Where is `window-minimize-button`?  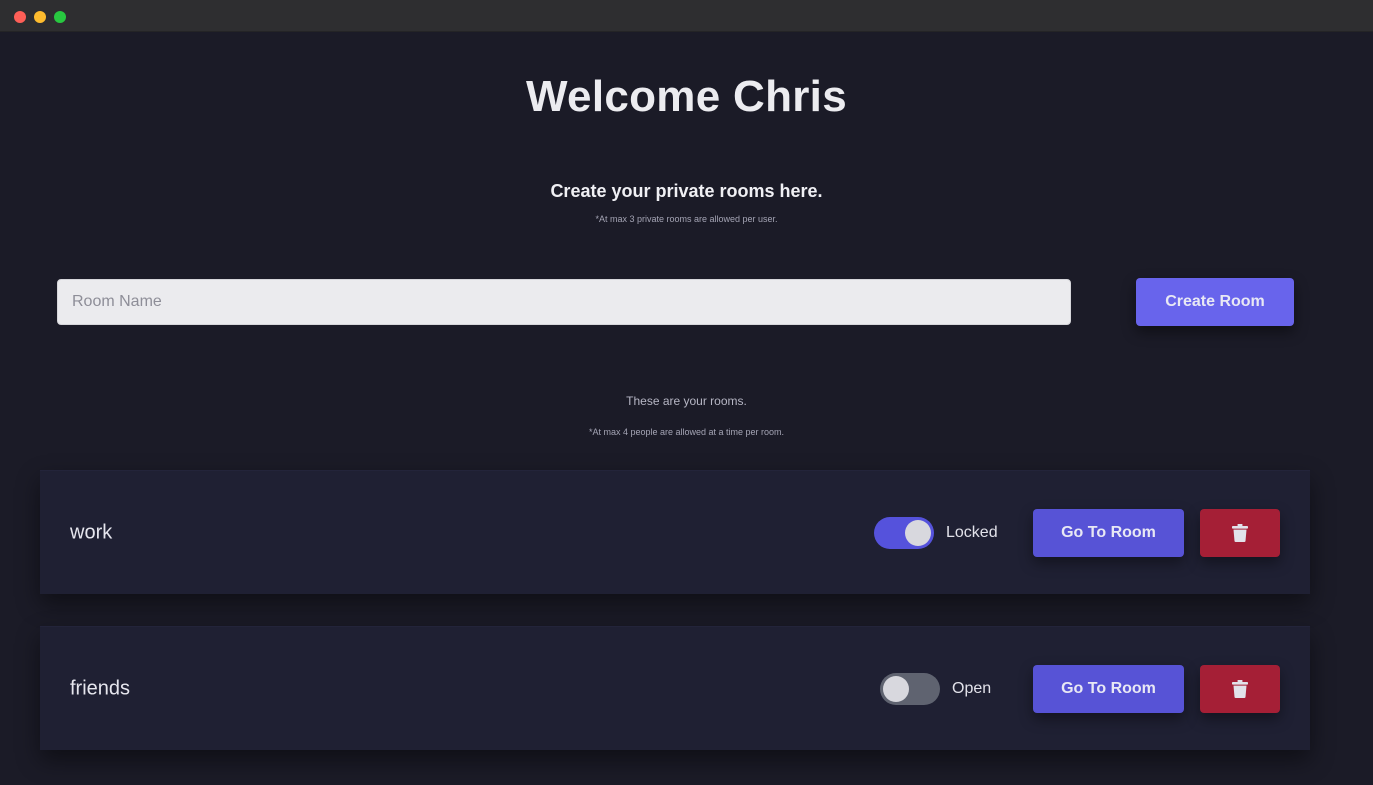 window-minimize-button is located at coordinates (40, 17).